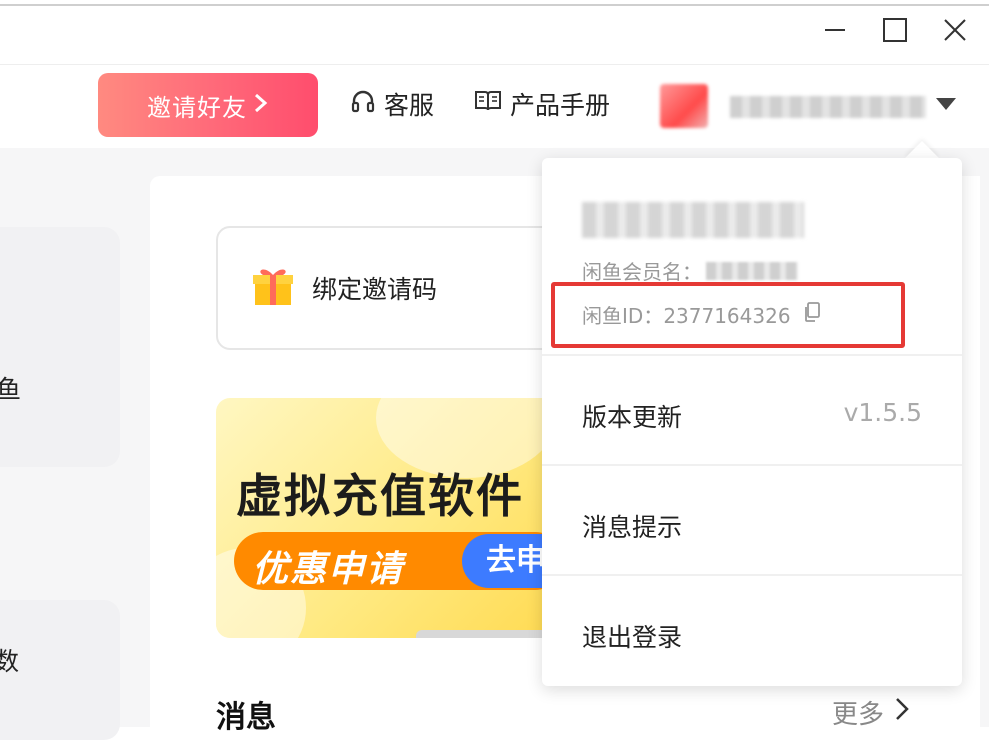 The width and height of the screenshot is (989, 740). I want to click on customer-service-link: 客服, so click(392, 104).